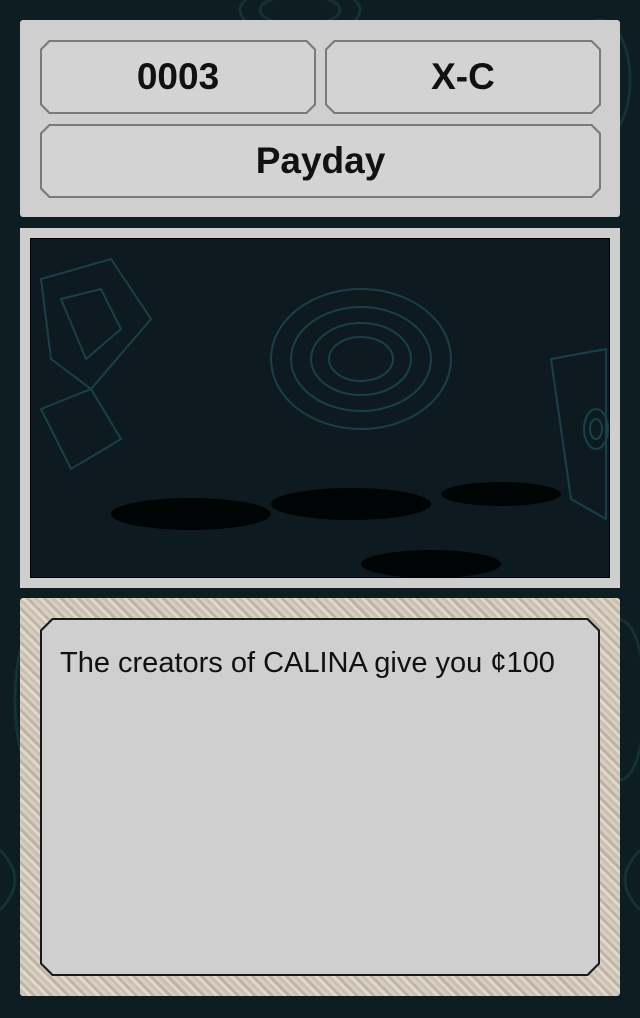 This screenshot has height=1018, width=640. I want to click on card-number: 0003, so click(178, 77).